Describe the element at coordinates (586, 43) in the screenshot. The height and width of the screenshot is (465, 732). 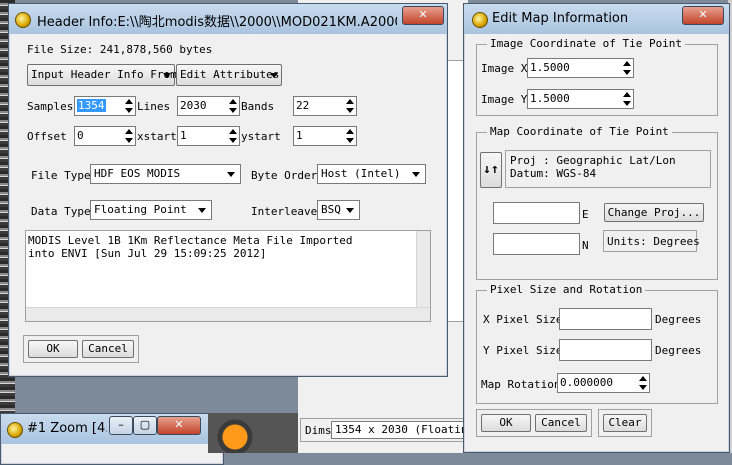
I see `image-coordinate-title: Image Coordinate of Tie Point` at that location.